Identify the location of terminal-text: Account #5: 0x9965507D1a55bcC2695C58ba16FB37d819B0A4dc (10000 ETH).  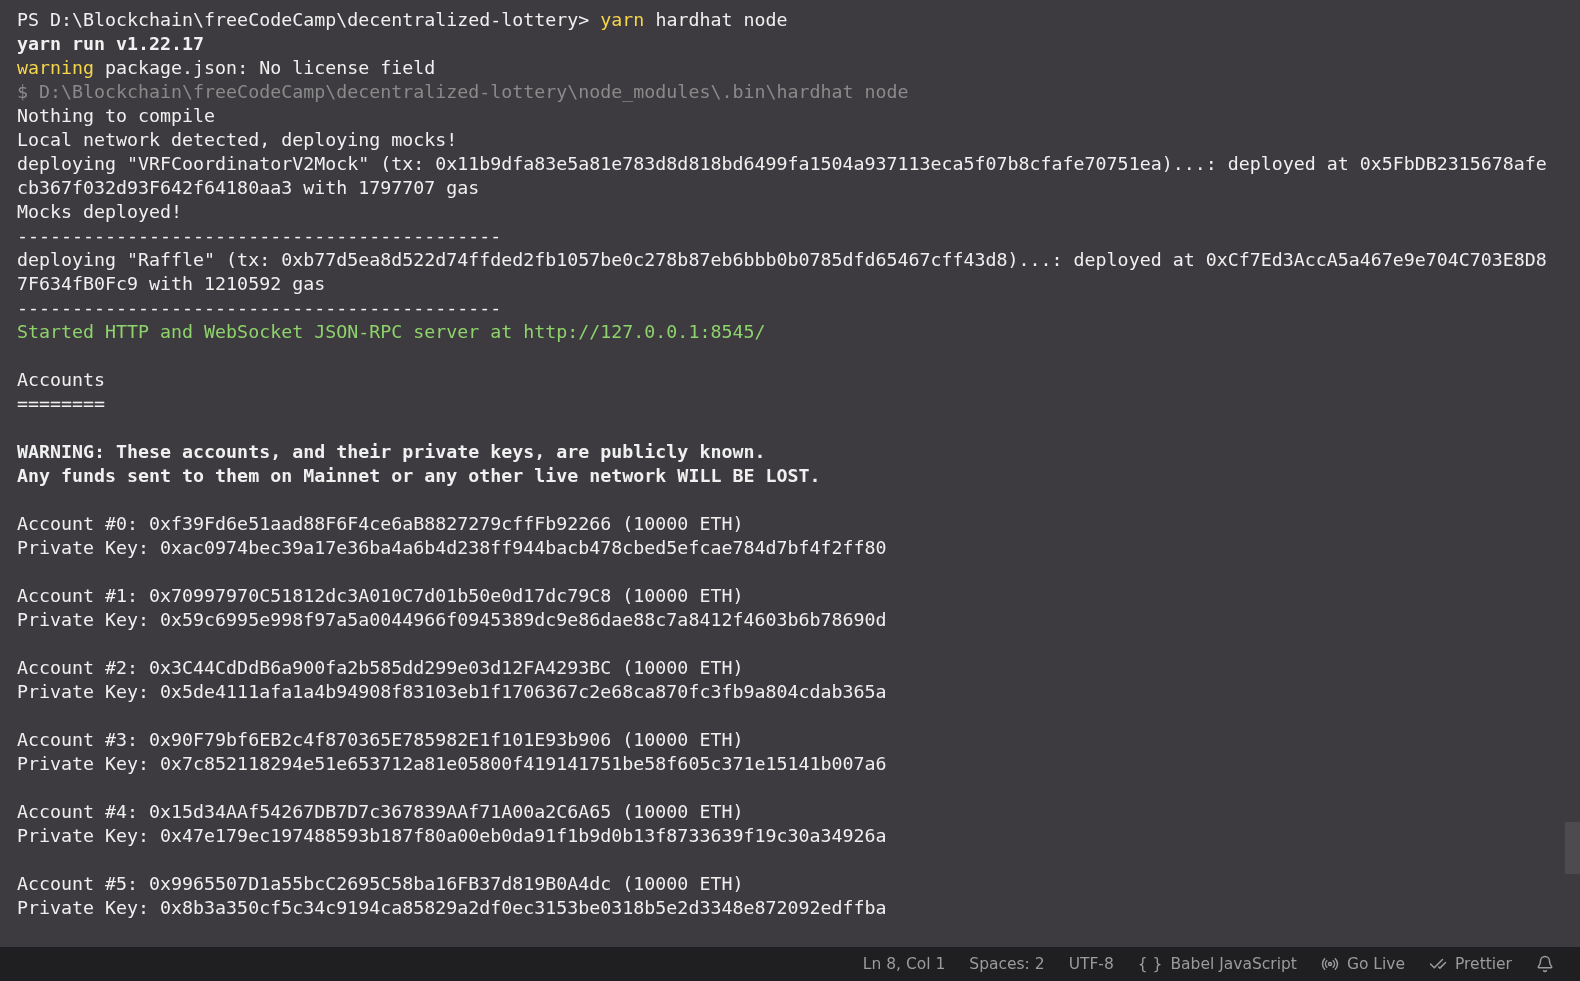
(380, 884).